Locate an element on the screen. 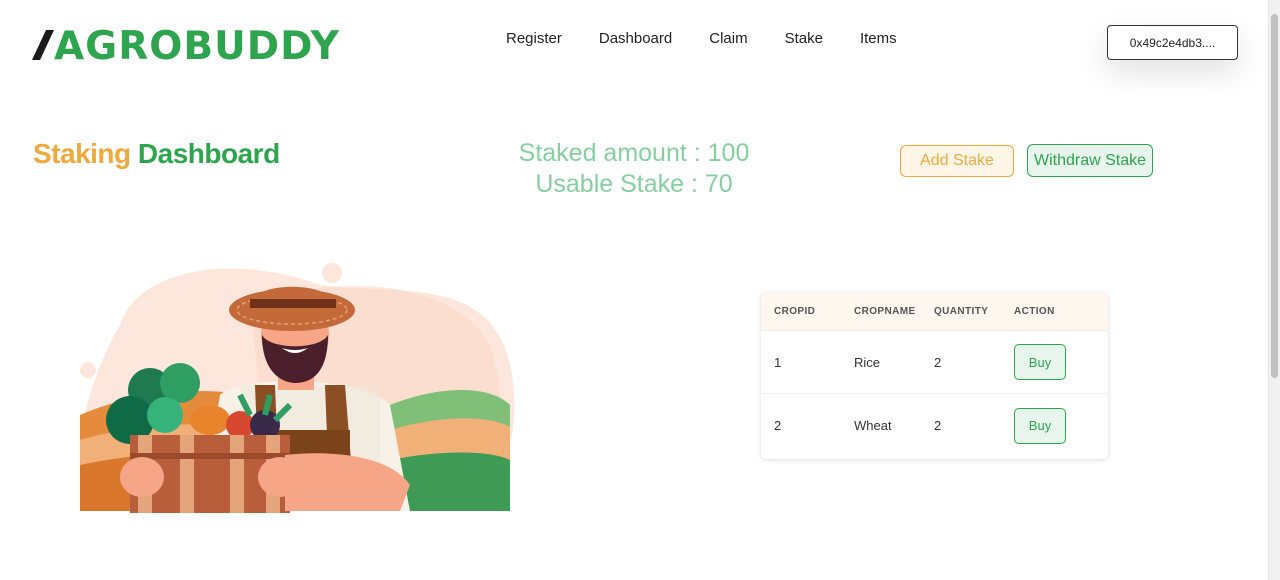 This screenshot has width=1280, height=580. page-title-word2: Dashboard is located at coordinates (208, 153).